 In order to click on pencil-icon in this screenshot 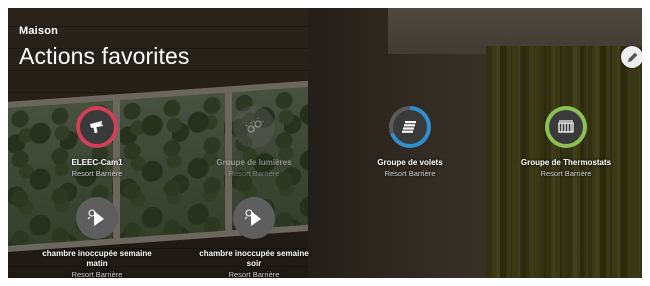, I will do `click(632, 57)`.